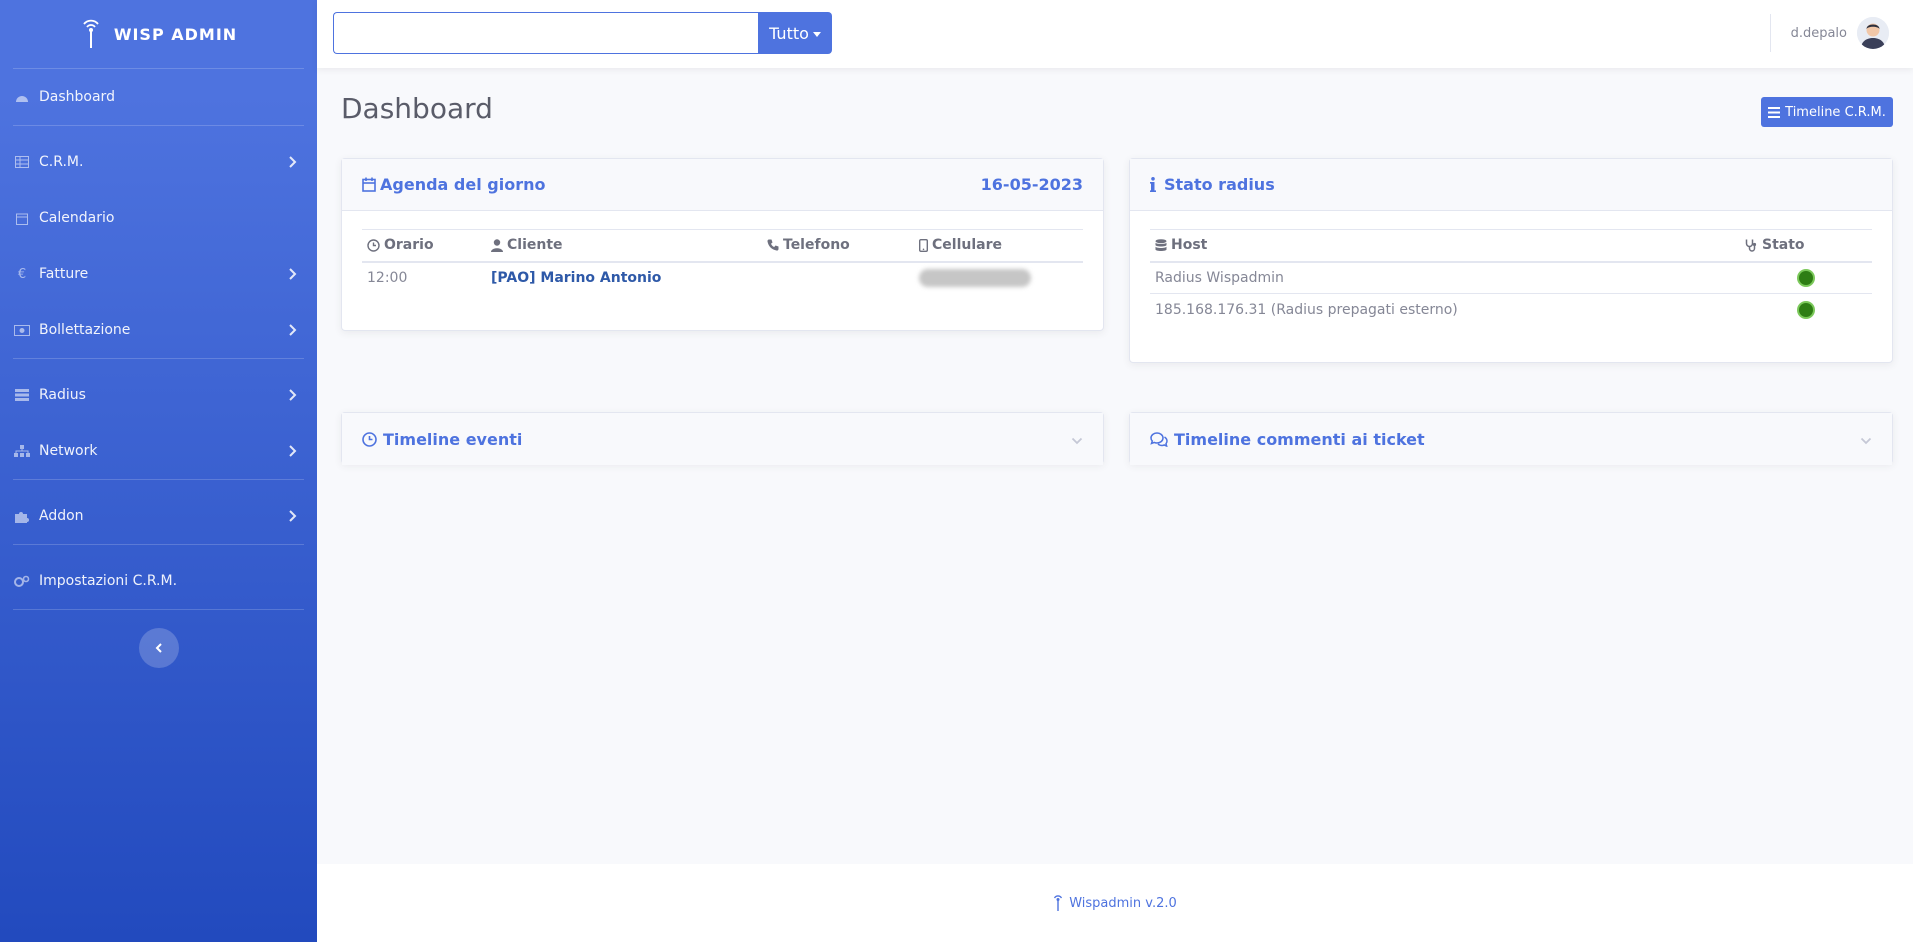  Describe the element at coordinates (417, 108) in the screenshot. I see `page-title: Dashboard` at that location.